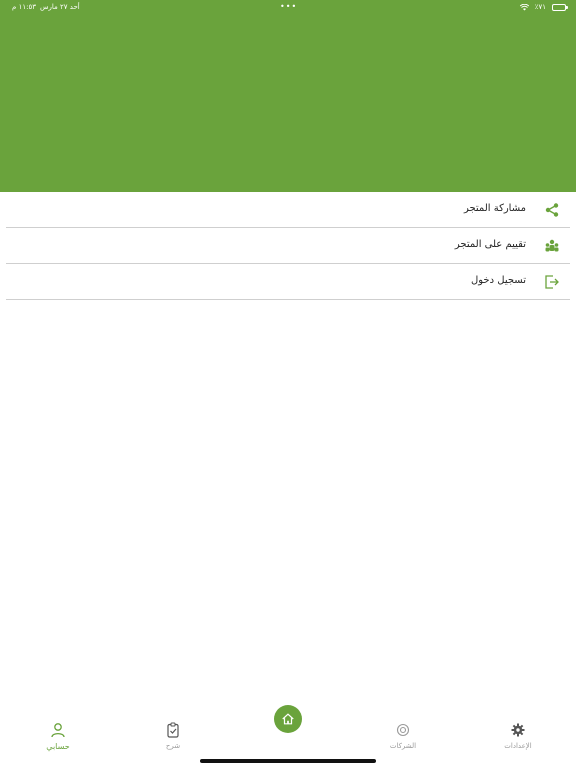 Image resolution: width=576 pixels, height=768 pixels. I want to click on tab-account: حسابي, so click(58, 736).